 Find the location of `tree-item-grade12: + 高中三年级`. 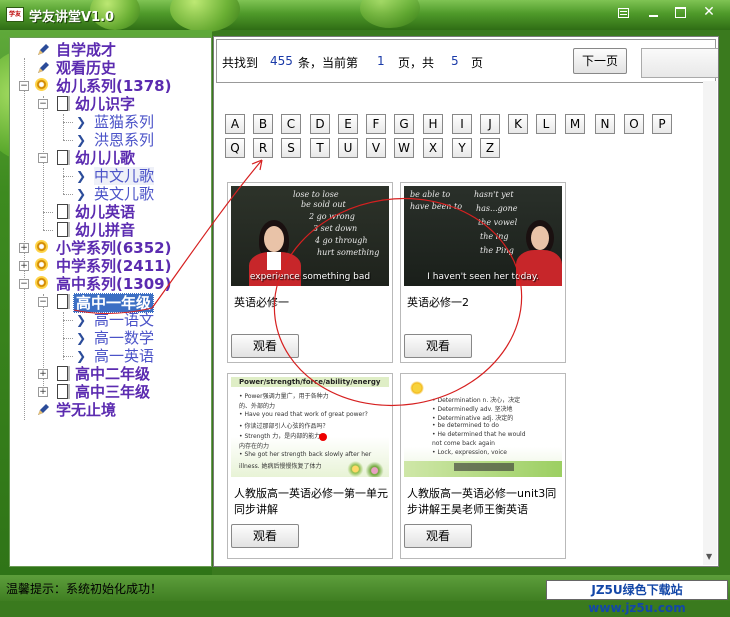

tree-item-grade12: + 高中三年级 is located at coordinates (110, 392).